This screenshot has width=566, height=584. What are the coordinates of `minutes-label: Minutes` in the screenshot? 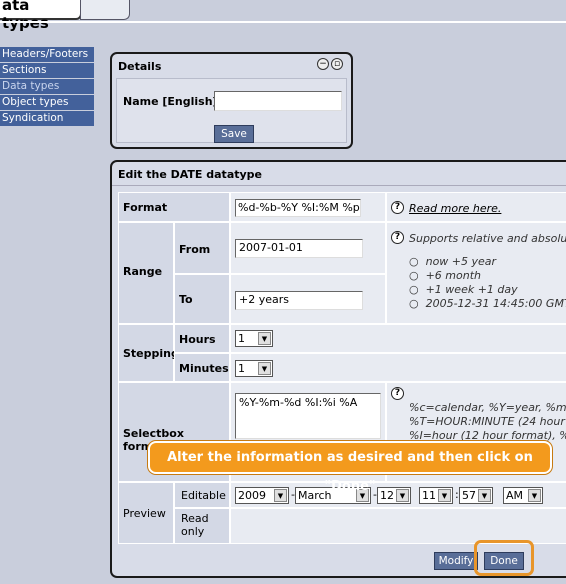 It's located at (204, 368).